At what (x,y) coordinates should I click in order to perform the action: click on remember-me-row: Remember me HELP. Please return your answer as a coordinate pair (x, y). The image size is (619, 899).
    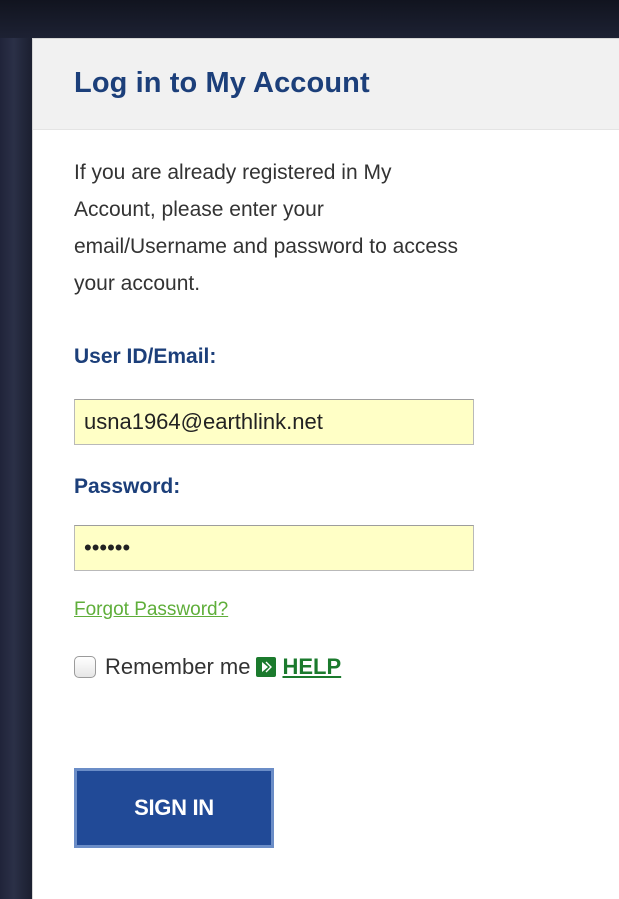
    Looking at the image, I should click on (207, 667).